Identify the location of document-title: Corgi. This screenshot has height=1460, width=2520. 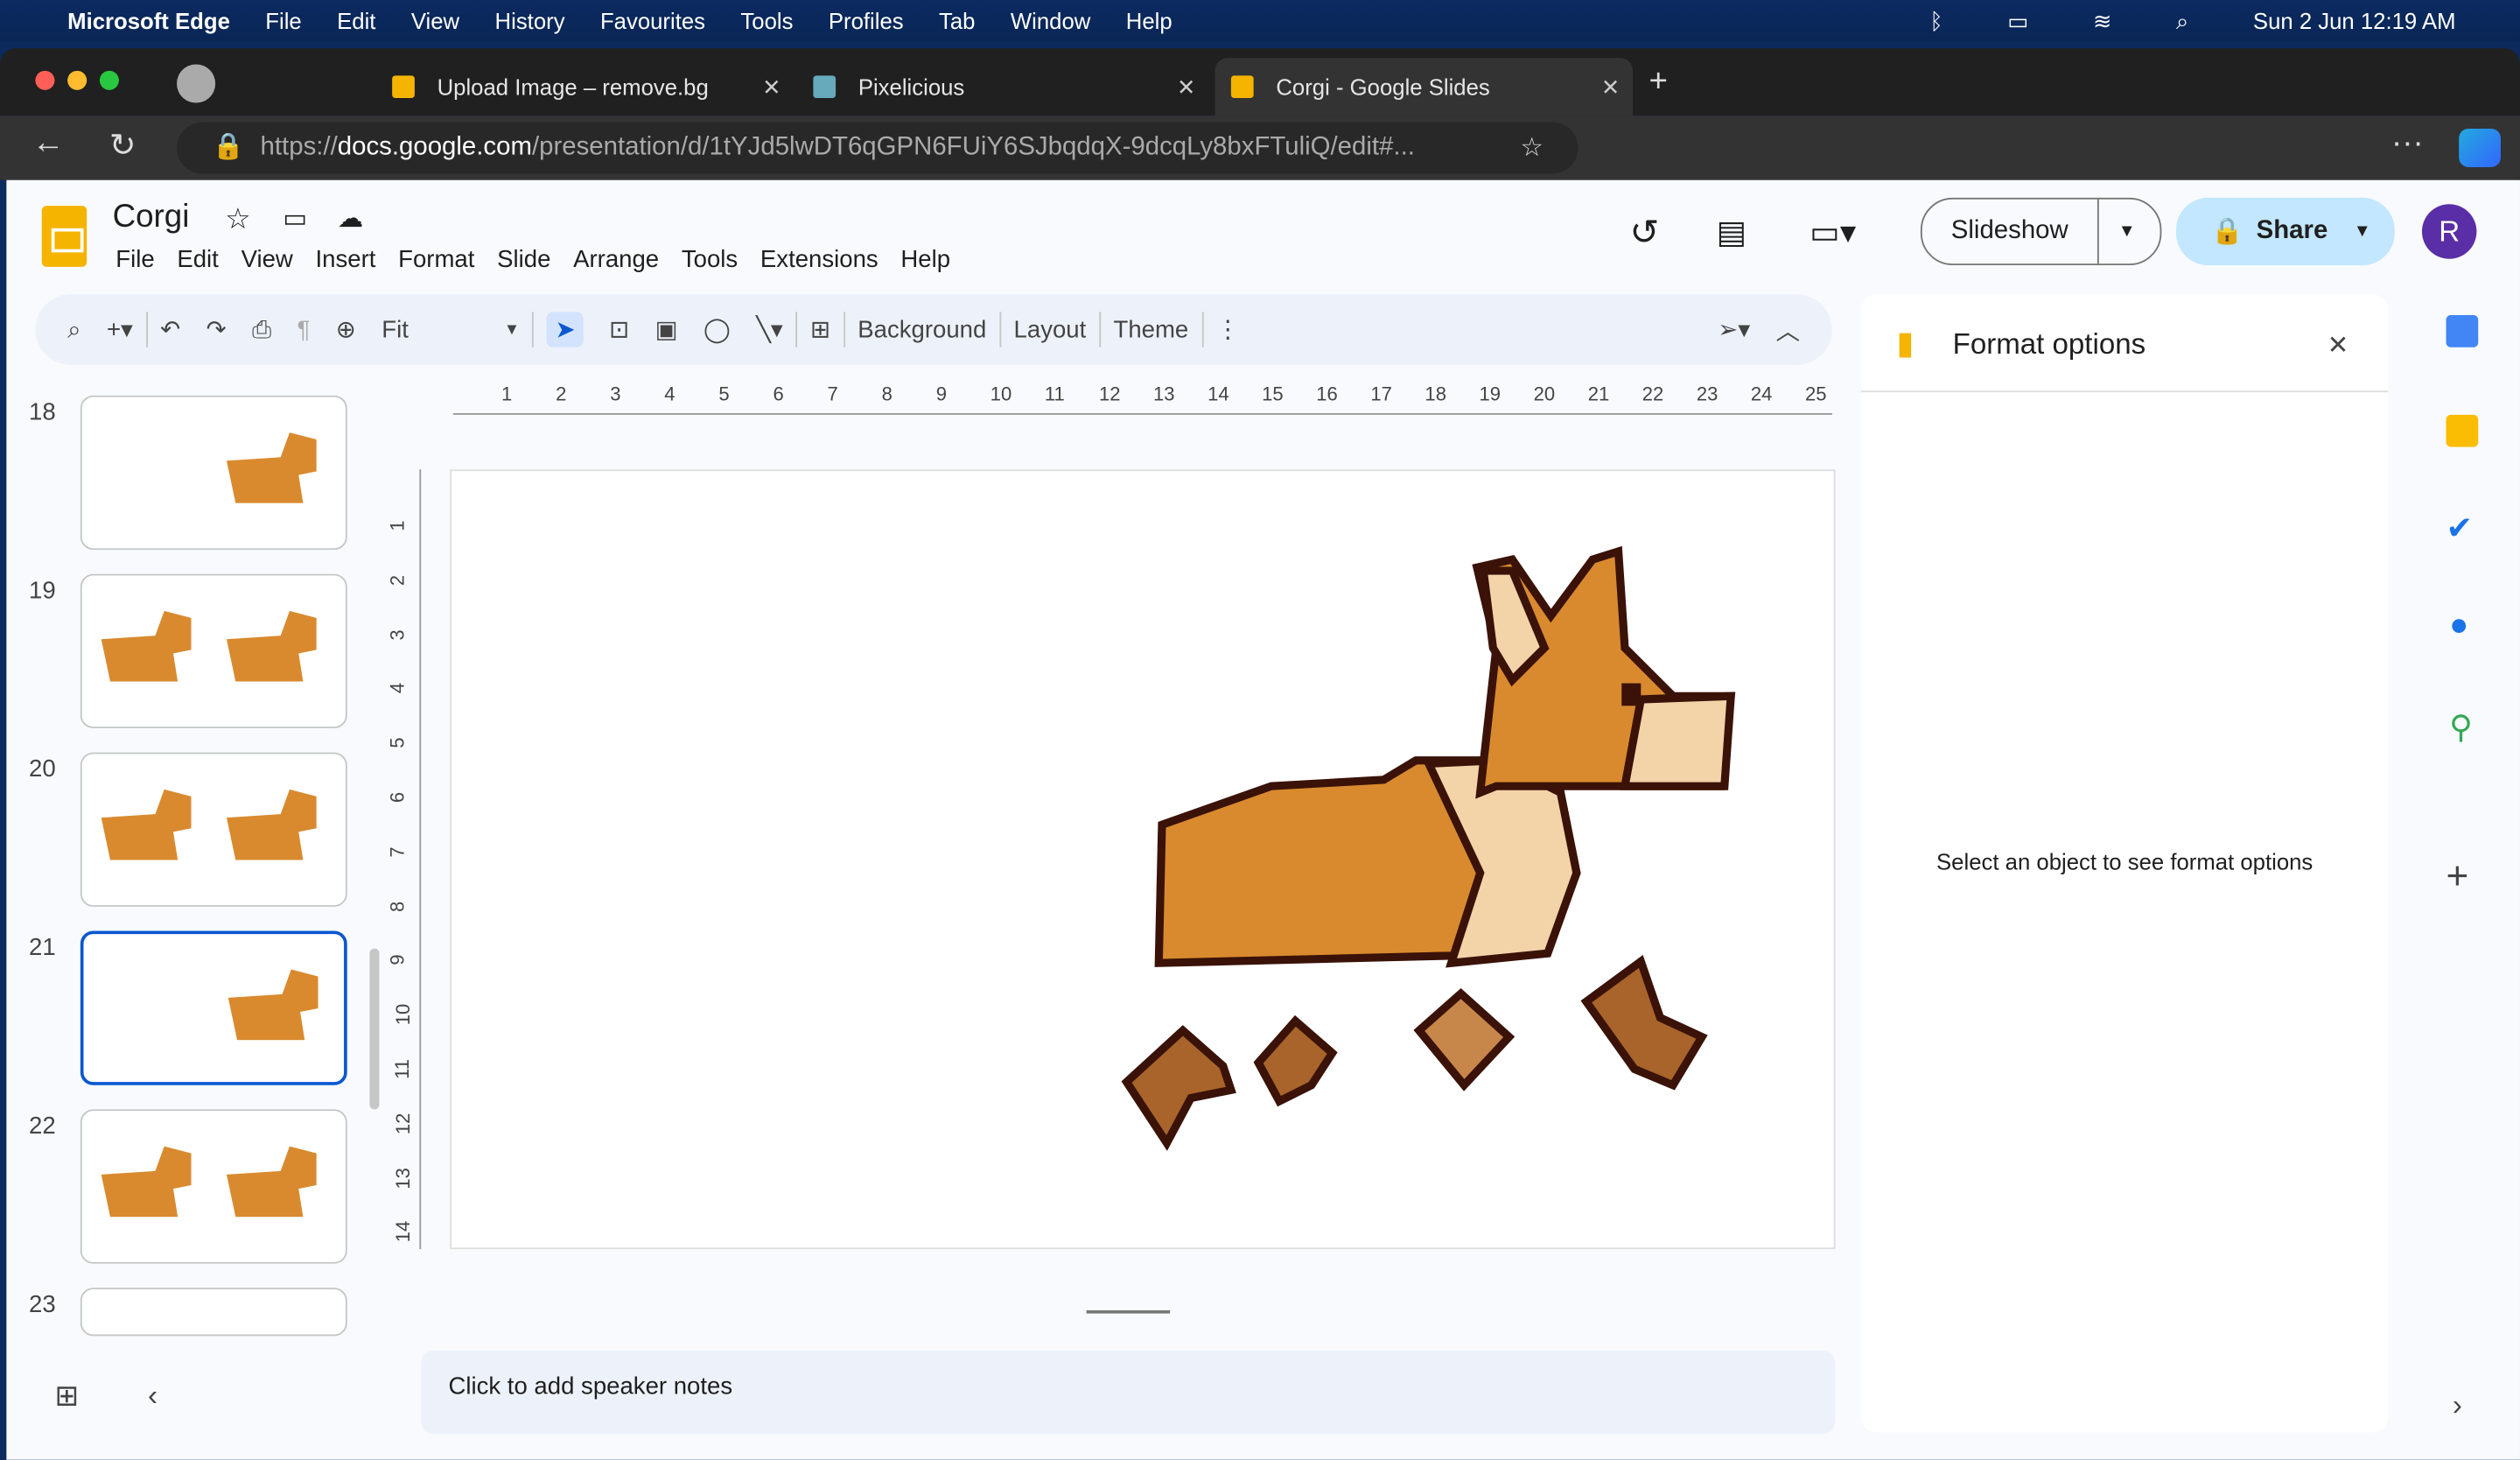
(151, 218).